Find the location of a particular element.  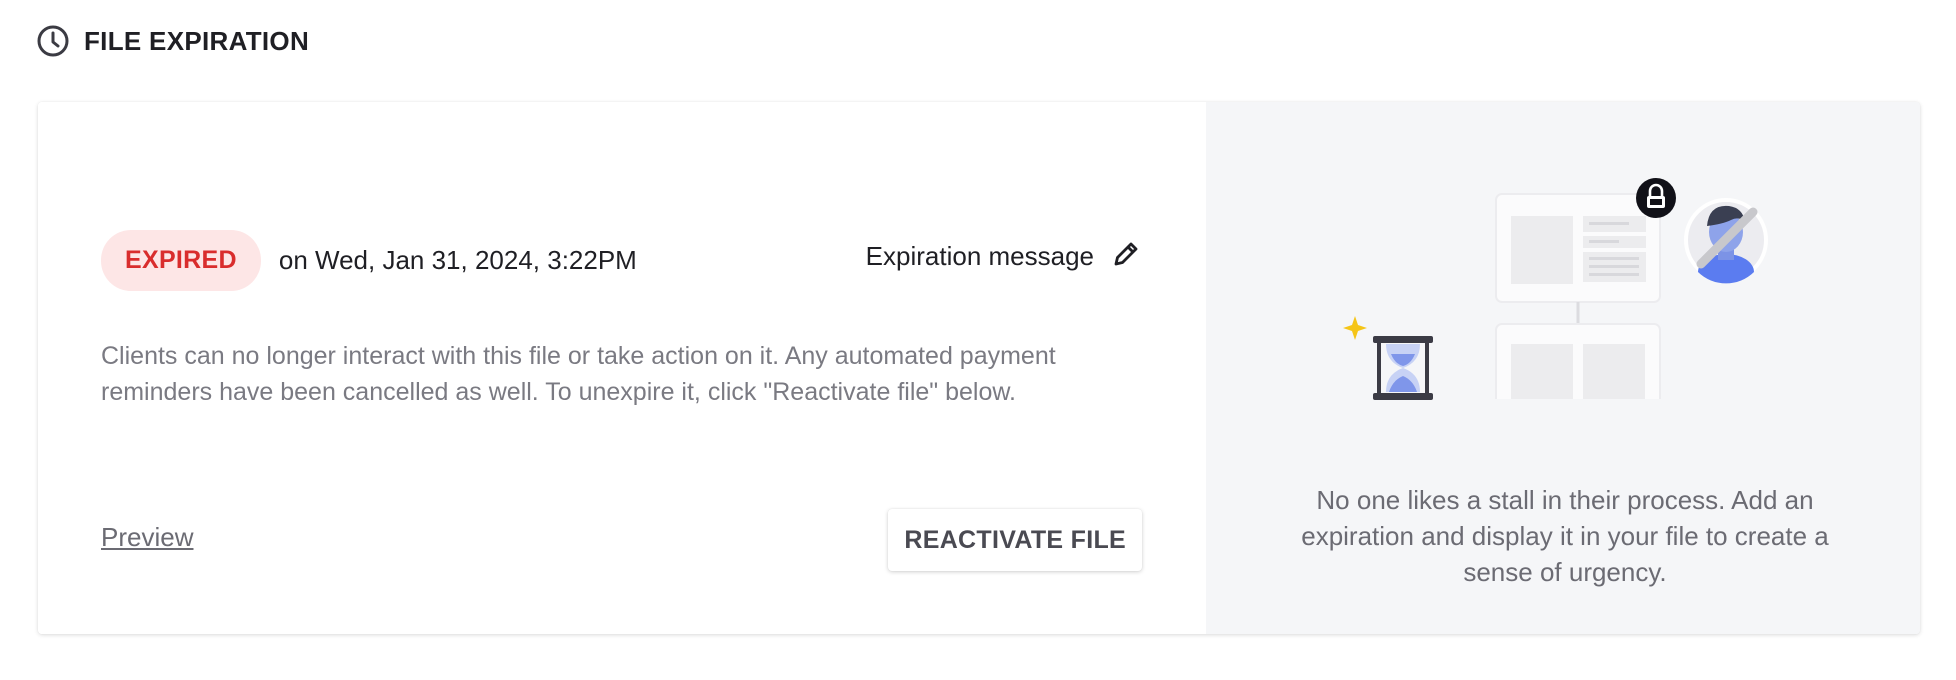

status-row: EXPIRED on Wed, Jan 31, 2024, 3:22PM is located at coordinates (369, 260).